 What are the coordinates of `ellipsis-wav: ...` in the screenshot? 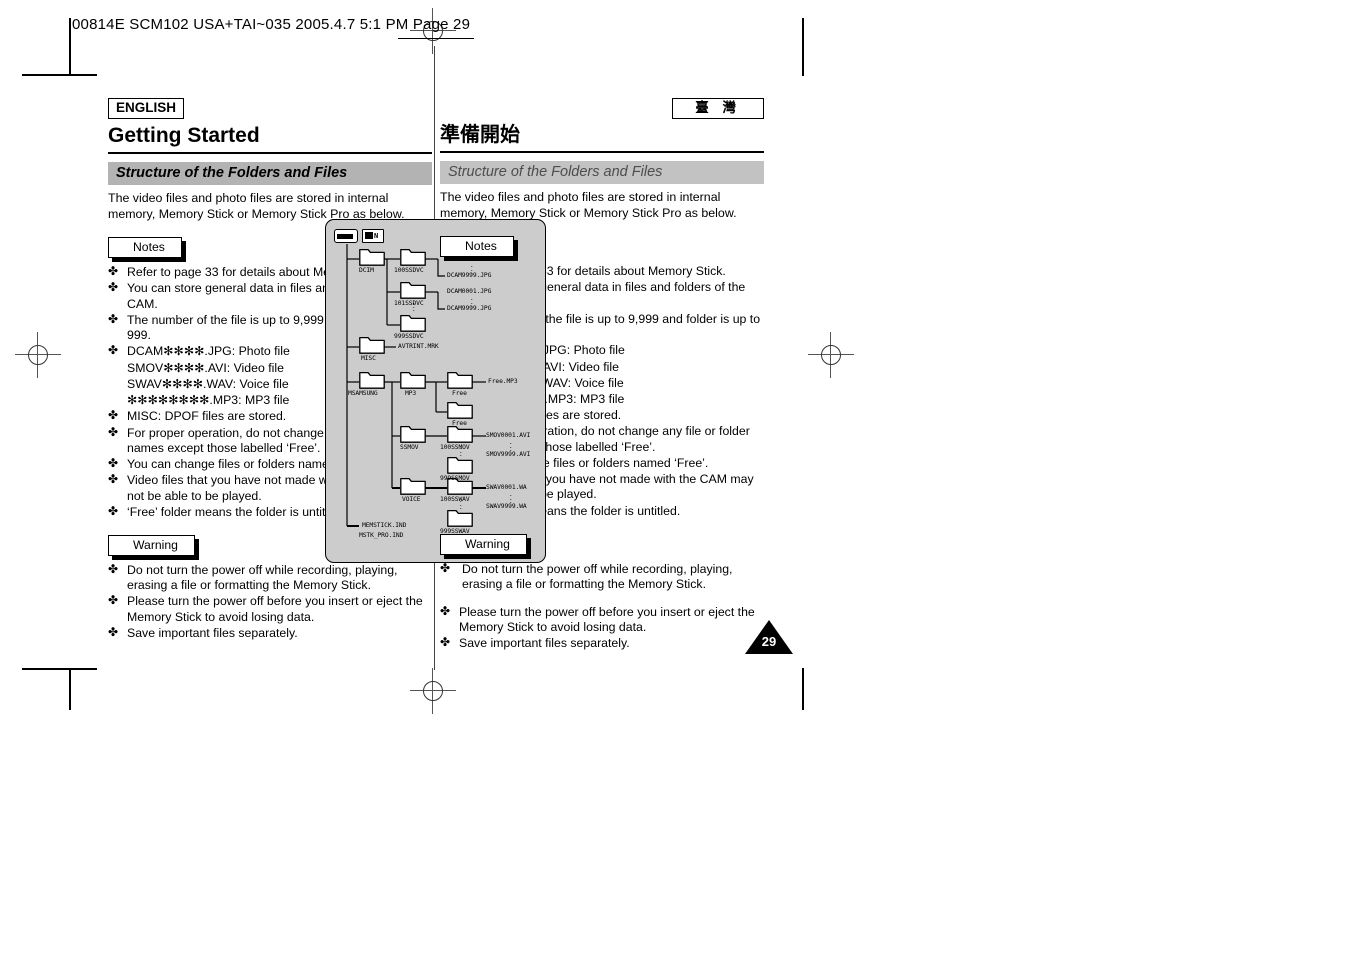 It's located at (511, 498).